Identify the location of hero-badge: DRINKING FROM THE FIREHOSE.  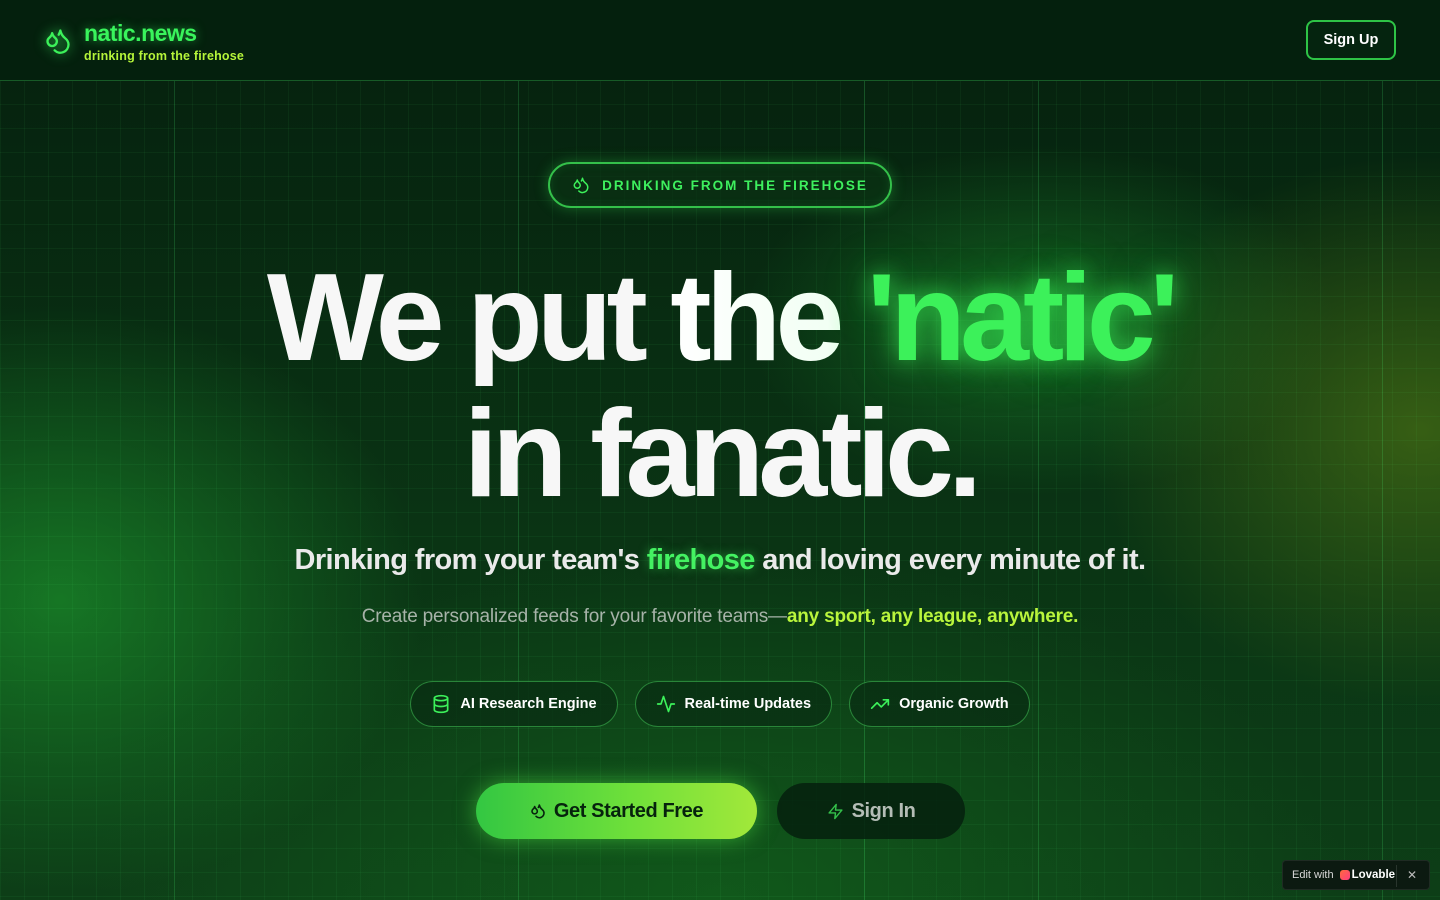
(720, 185).